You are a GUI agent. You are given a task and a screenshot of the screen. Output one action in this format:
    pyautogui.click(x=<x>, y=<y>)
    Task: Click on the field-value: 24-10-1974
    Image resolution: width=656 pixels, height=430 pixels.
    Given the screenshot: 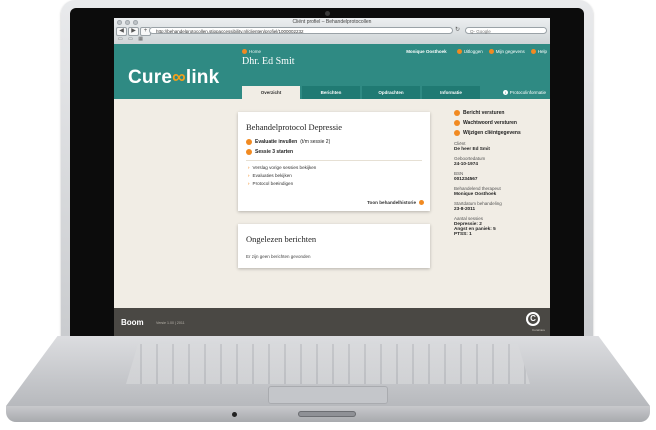 What is the action you would take?
    pyautogui.click(x=466, y=163)
    